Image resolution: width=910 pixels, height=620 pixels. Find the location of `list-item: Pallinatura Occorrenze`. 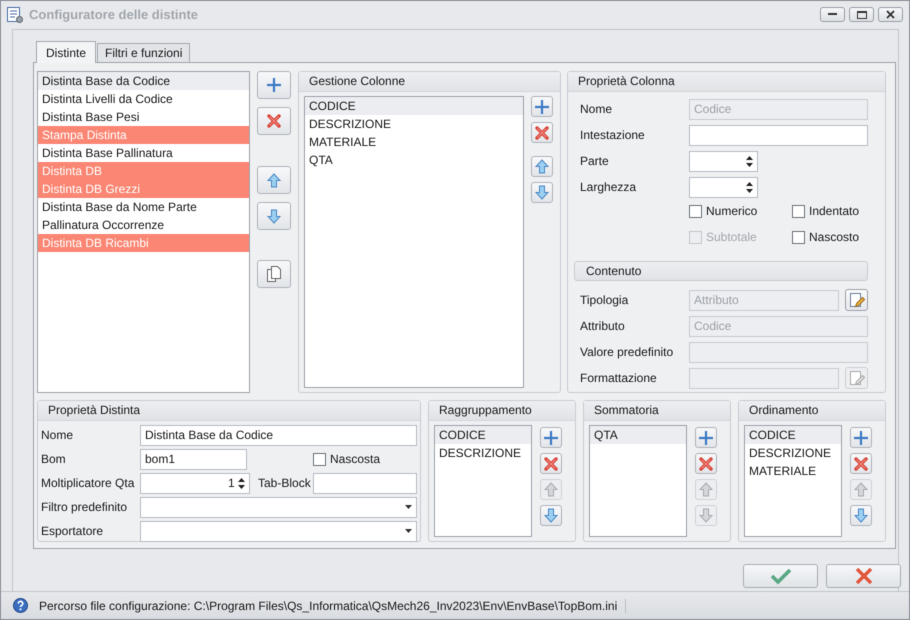

list-item: Pallinatura Occorrenze is located at coordinates (143, 225).